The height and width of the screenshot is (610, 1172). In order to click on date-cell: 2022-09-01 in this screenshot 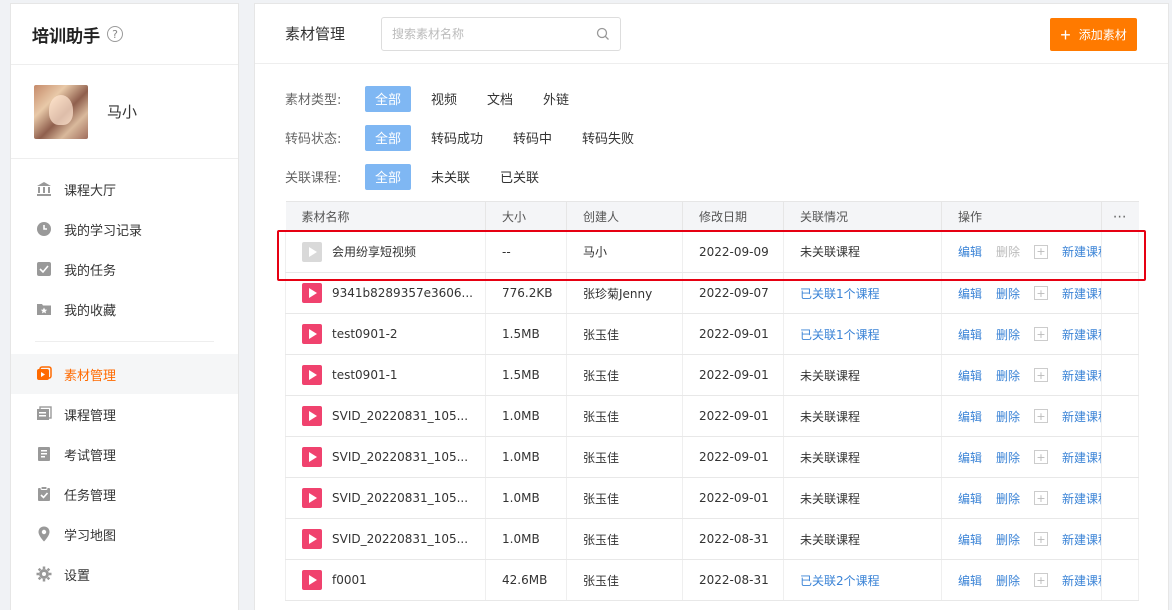, I will do `click(733, 457)`.